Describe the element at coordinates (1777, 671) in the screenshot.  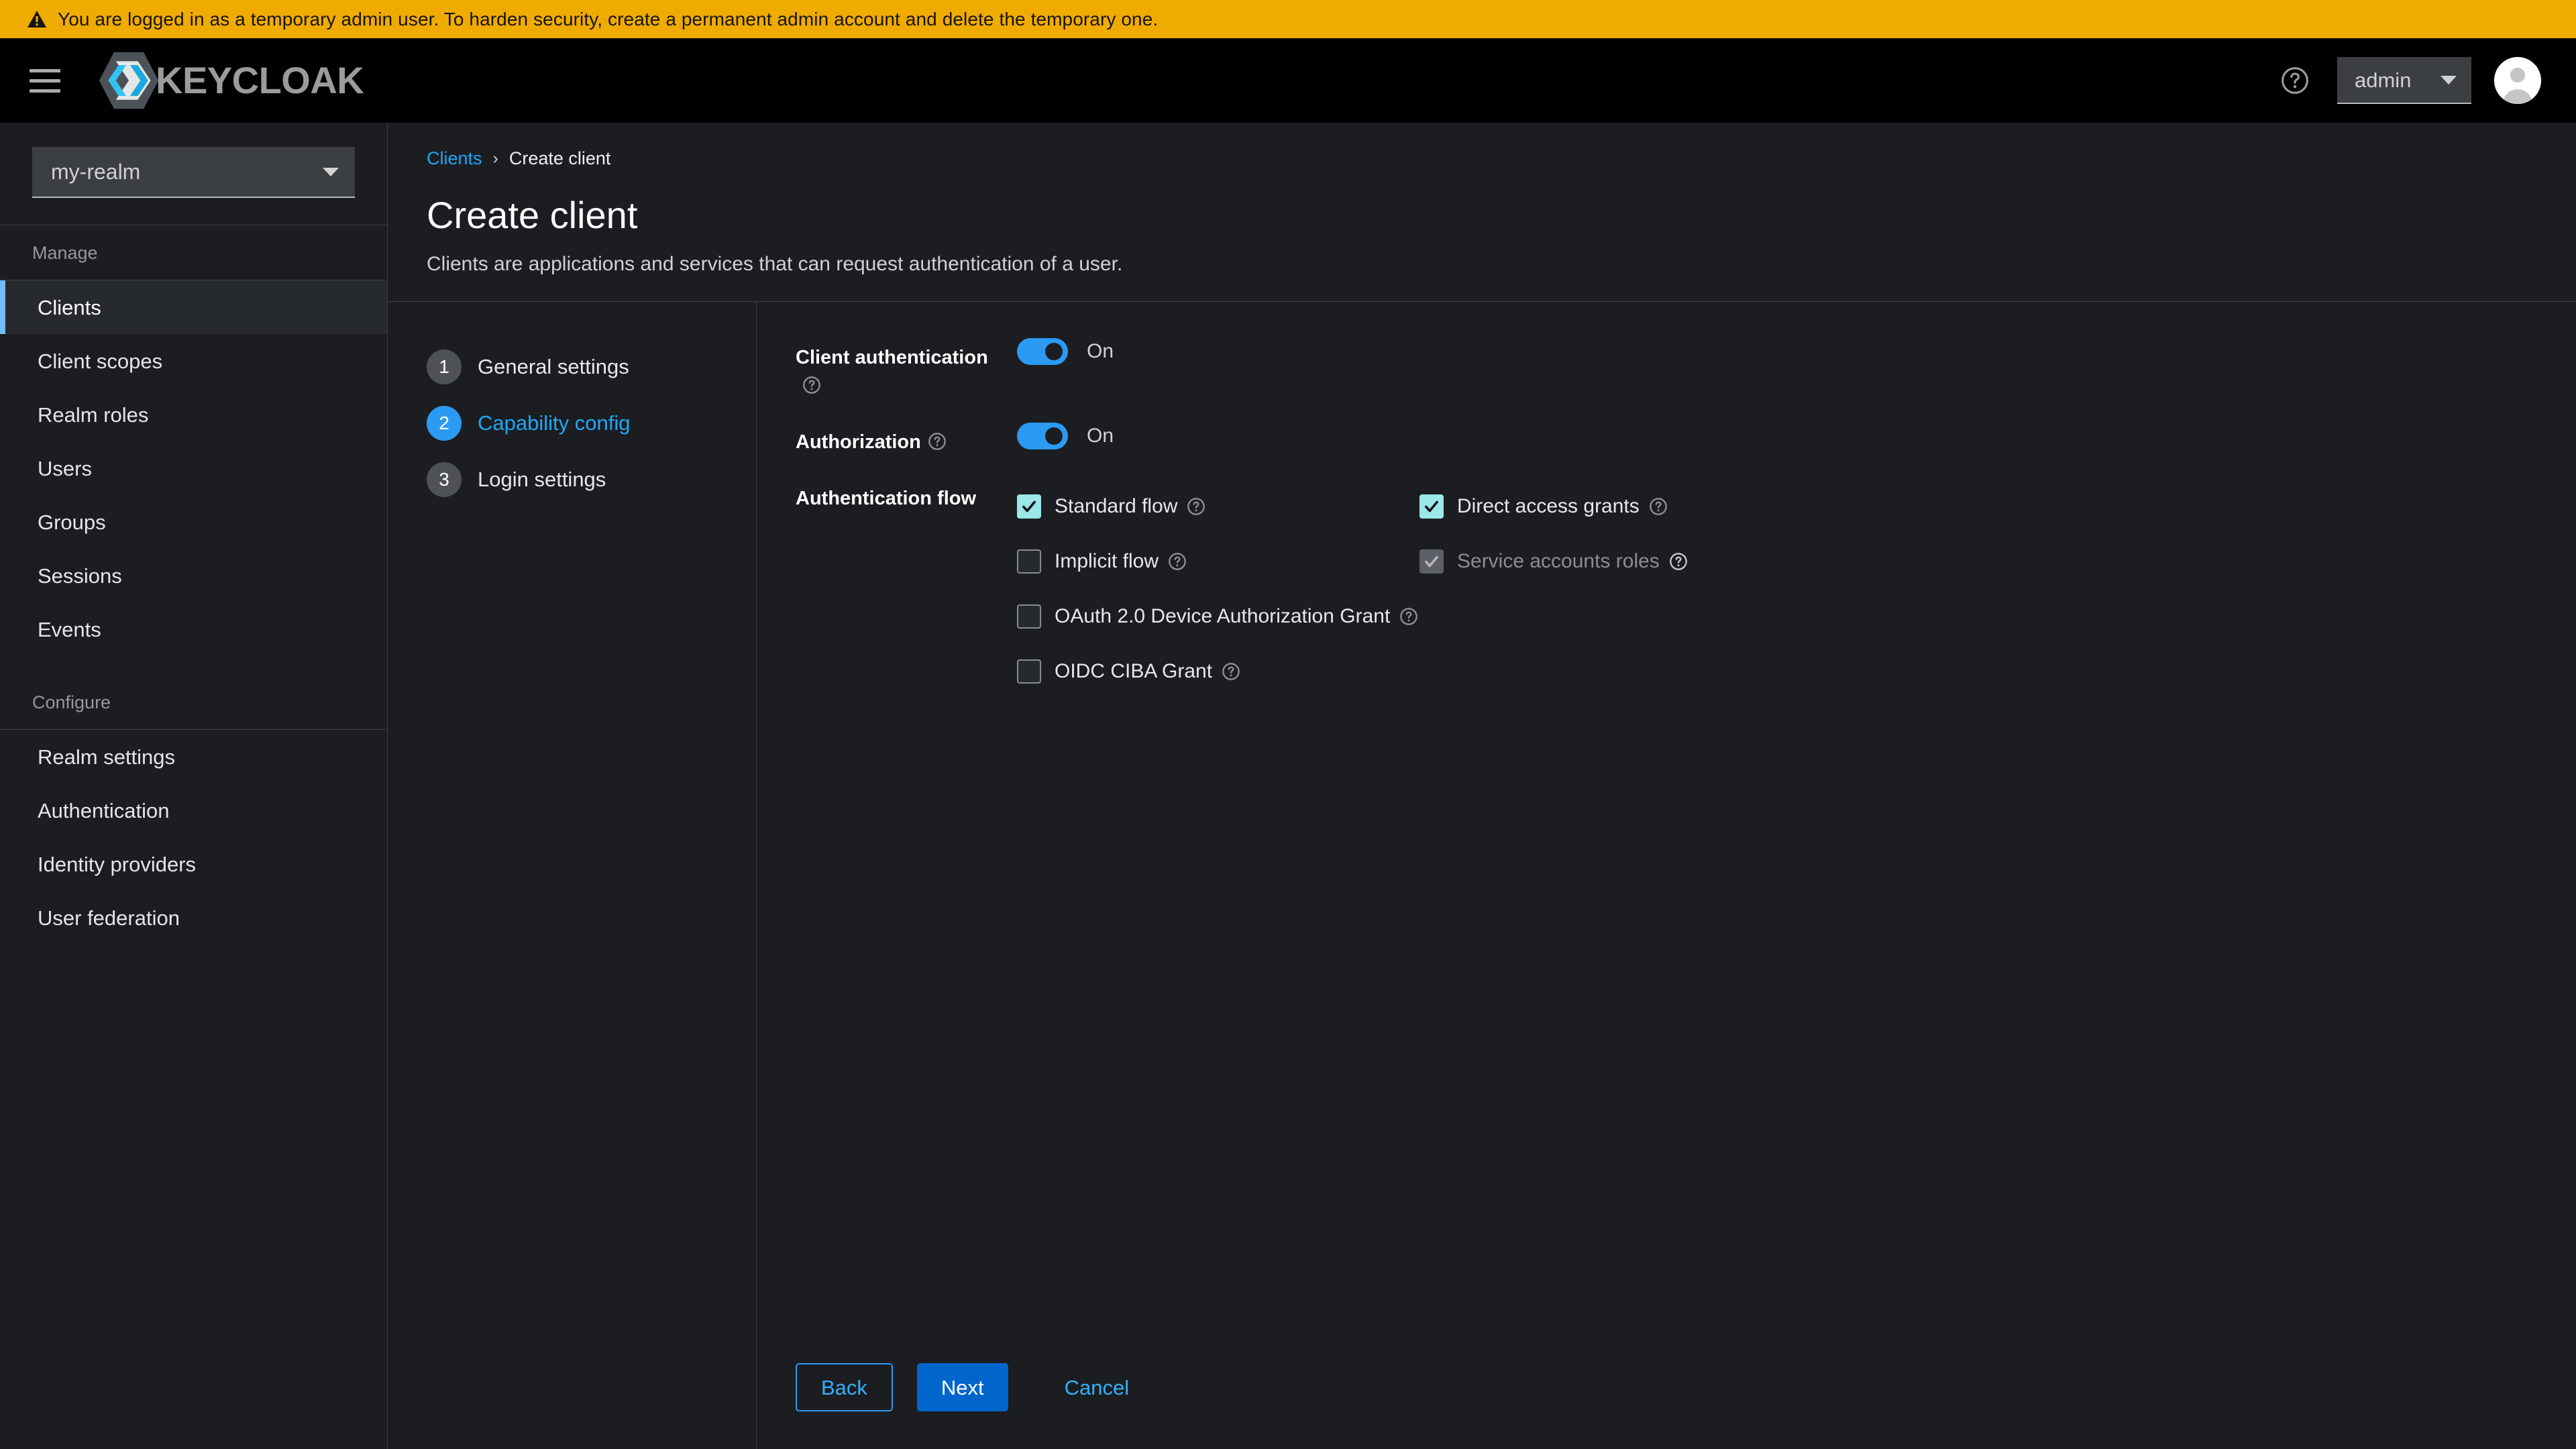
I see `checkbox-oidc-ciba-grant: OIDC CIBA Grant` at that location.